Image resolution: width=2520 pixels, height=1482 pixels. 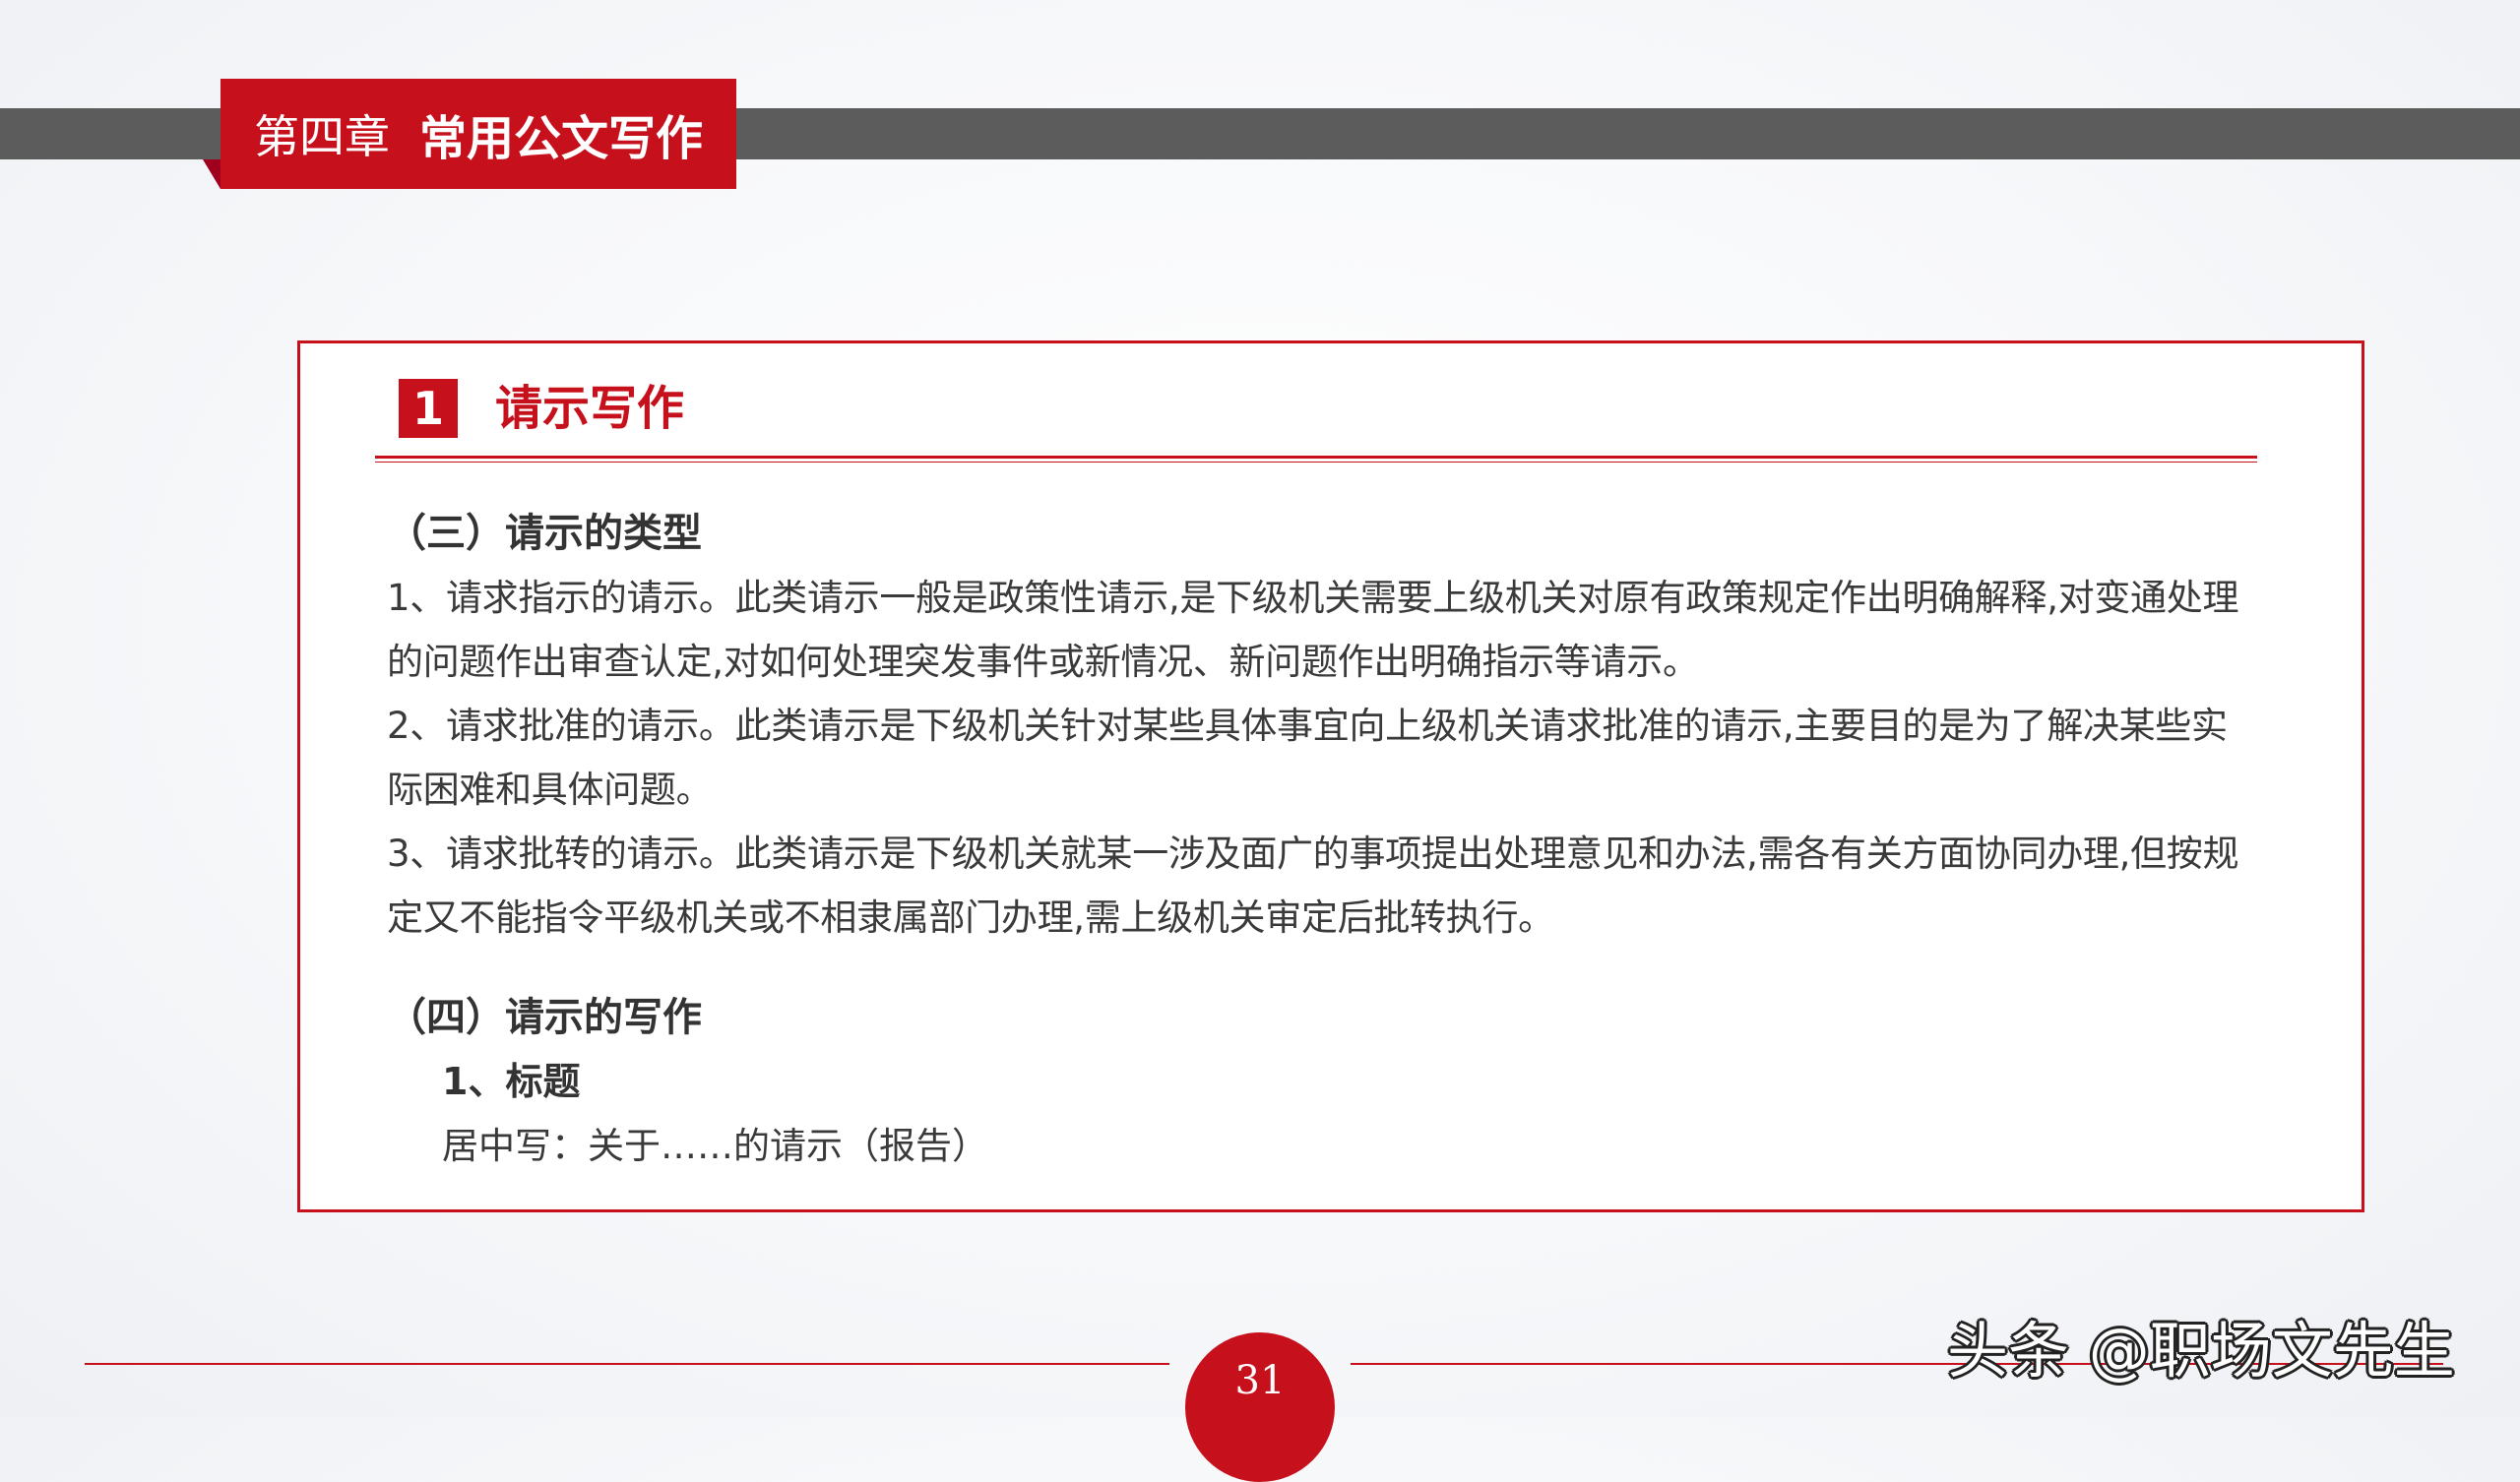 What do you see at coordinates (1260, 1407) in the screenshot?
I see `page-number-badge: 31` at bounding box center [1260, 1407].